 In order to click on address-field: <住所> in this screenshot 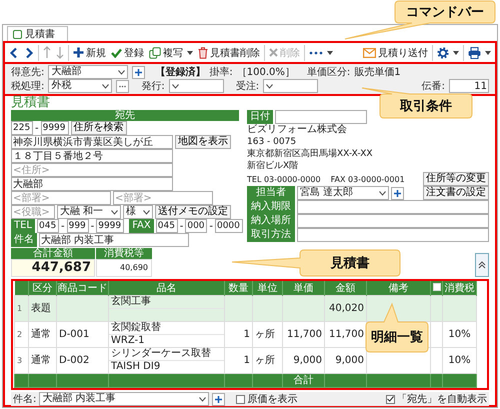, I will do `click(92, 170)`.